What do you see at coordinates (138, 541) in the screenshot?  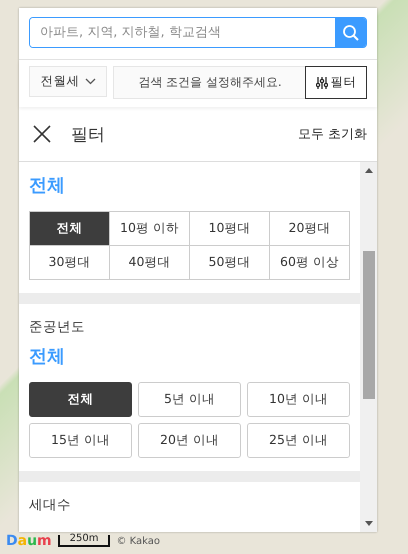 I see `copyright-text: © Kakao` at bounding box center [138, 541].